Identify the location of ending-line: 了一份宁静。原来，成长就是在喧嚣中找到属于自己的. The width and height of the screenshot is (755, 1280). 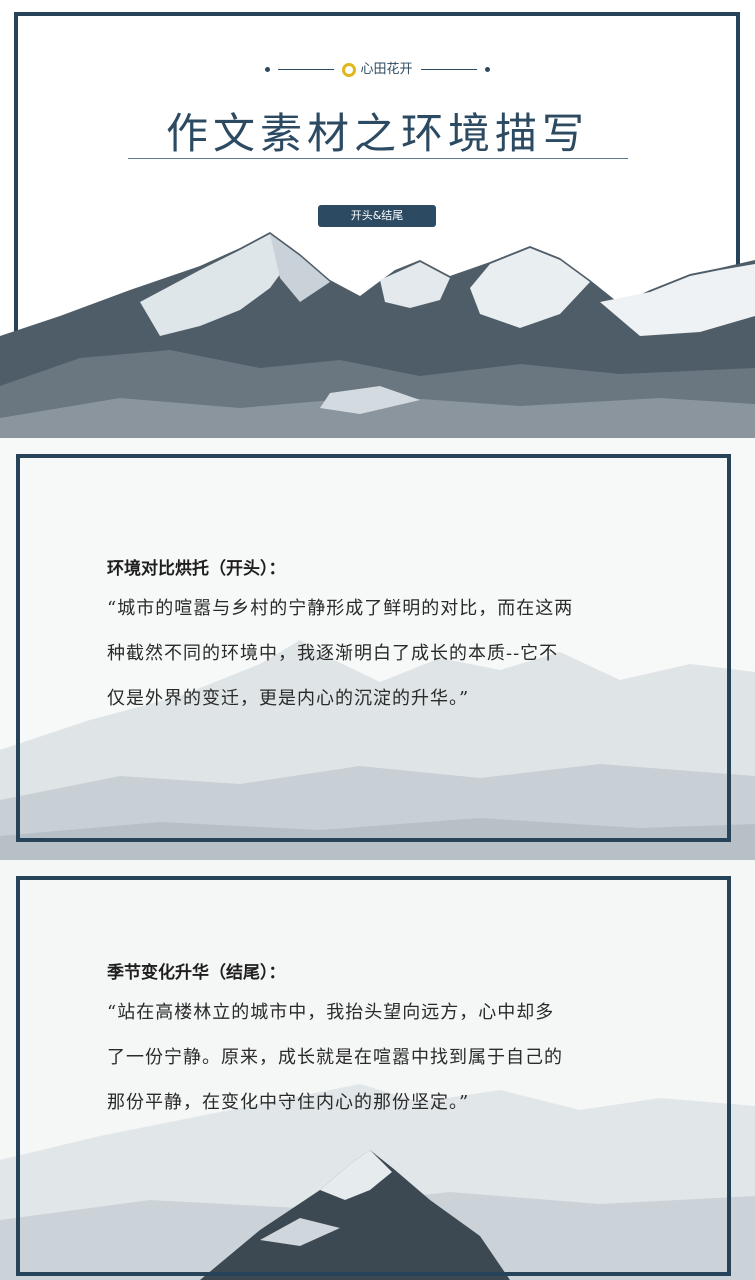
(335, 1057).